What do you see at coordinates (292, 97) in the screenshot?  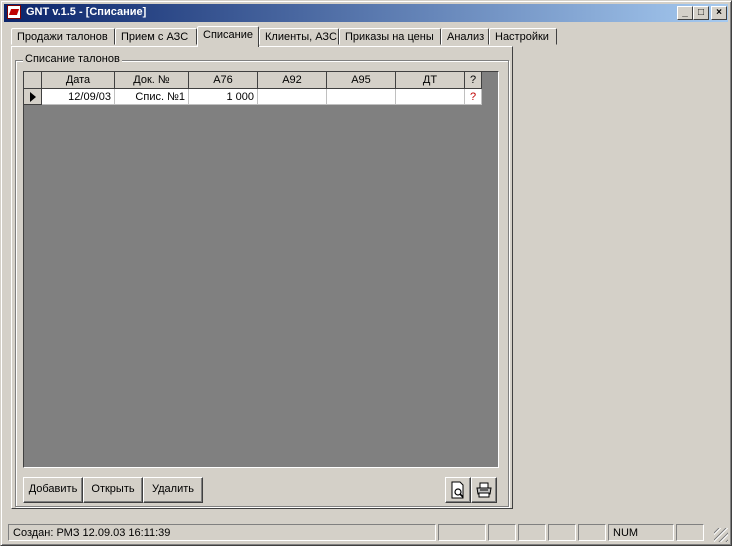 I see `cell-a92` at bounding box center [292, 97].